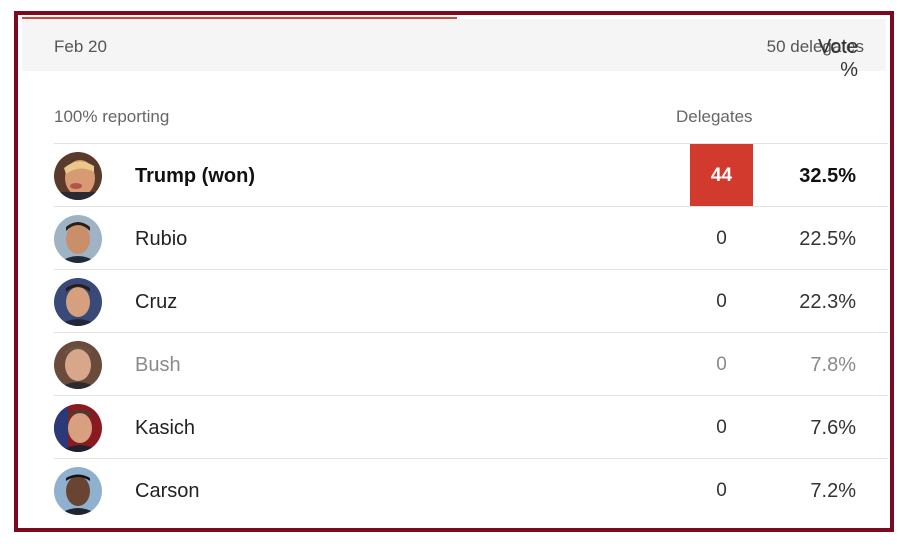 This screenshot has width=913, height=547. Describe the element at coordinates (471, 300) in the screenshot. I see `candidate-row: Cruz 0 22.3%` at that location.